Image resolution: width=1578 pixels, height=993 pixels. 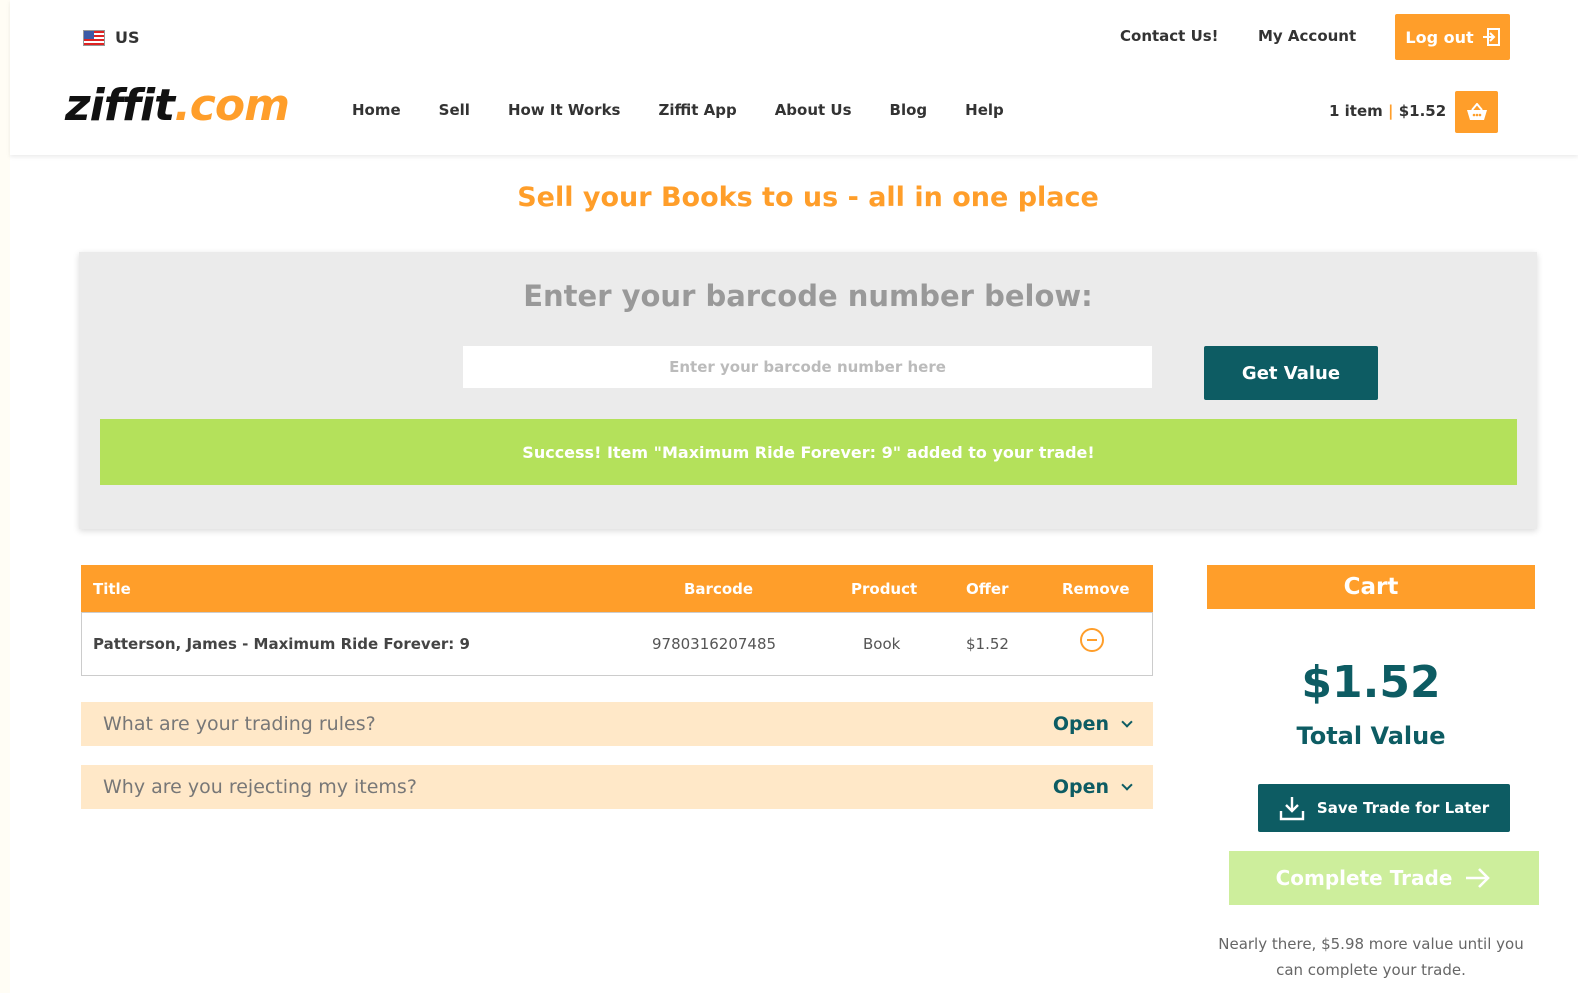 I want to click on cart-summary: 1 item | $1.52, so click(x=1387, y=111).